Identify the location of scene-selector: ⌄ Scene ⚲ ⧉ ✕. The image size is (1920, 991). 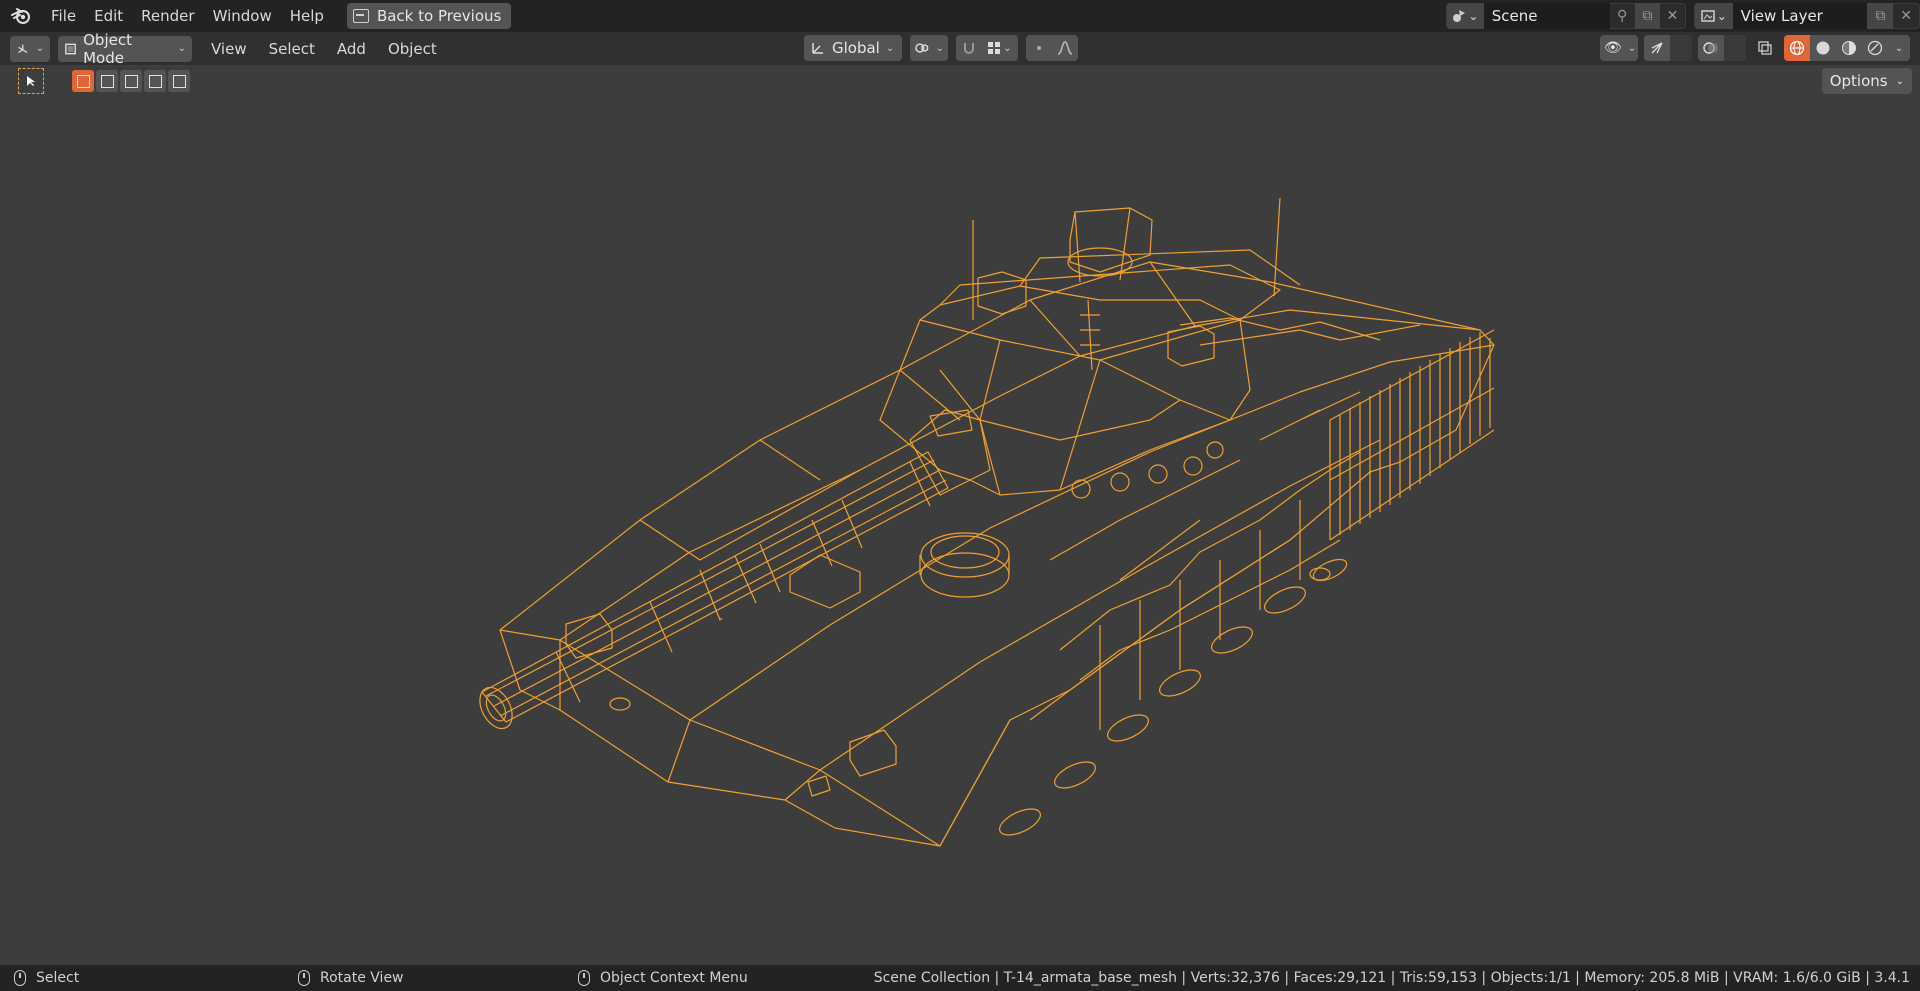
(1566, 16).